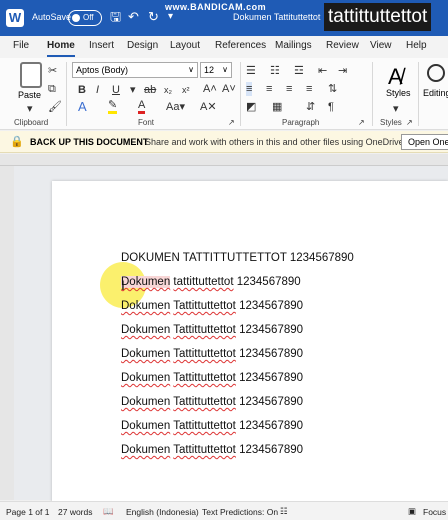  What do you see at coordinates (293, 45) in the screenshot?
I see `tab-mailings: Mailings` at bounding box center [293, 45].